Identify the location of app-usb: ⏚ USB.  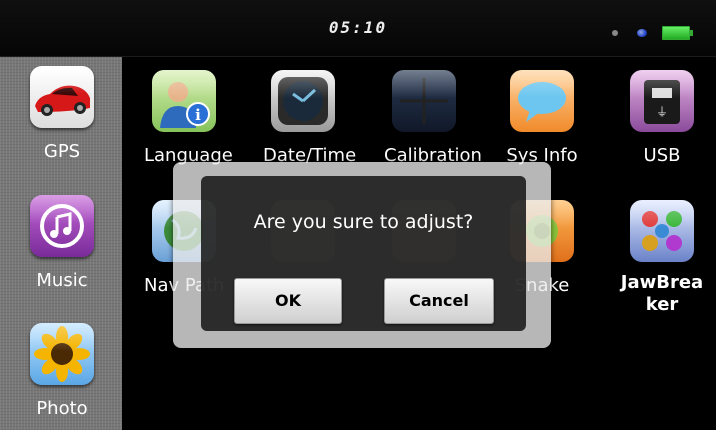
(662, 118).